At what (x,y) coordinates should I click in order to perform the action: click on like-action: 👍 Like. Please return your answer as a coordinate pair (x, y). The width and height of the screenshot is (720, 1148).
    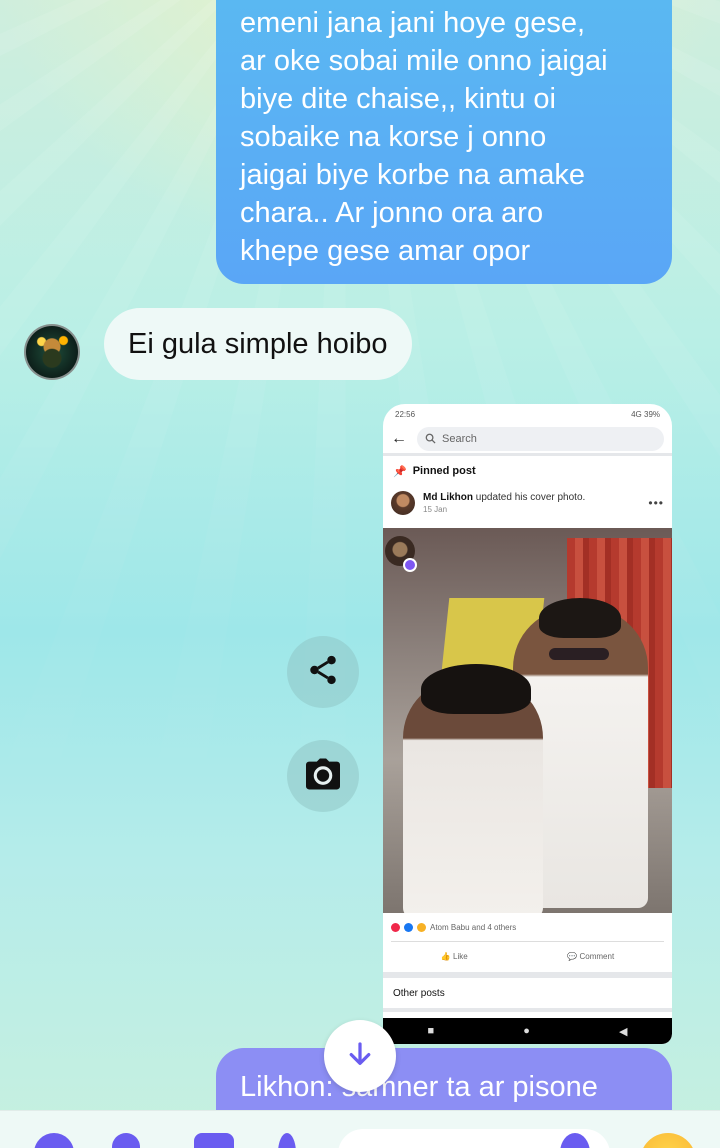
    Looking at the image, I should click on (454, 956).